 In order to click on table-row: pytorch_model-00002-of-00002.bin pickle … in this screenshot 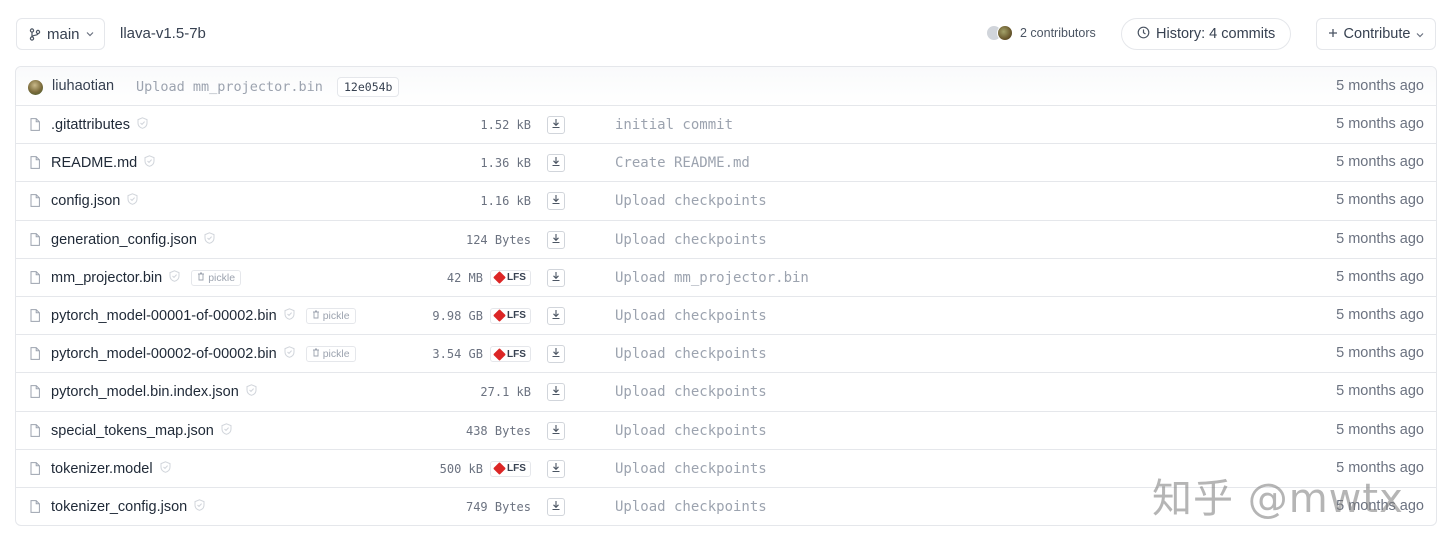, I will do `click(726, 354)`.